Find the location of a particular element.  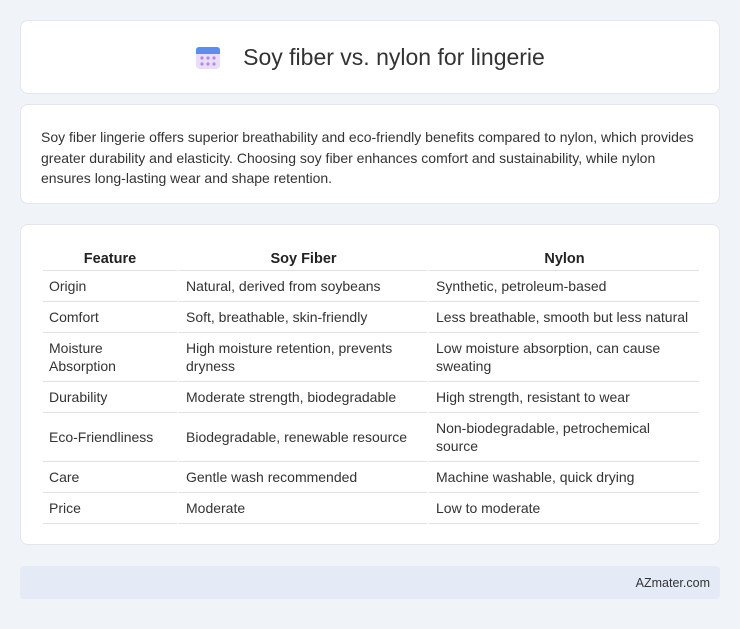

cell-nylon: Low to moderate is located at coordinates (563, 508).